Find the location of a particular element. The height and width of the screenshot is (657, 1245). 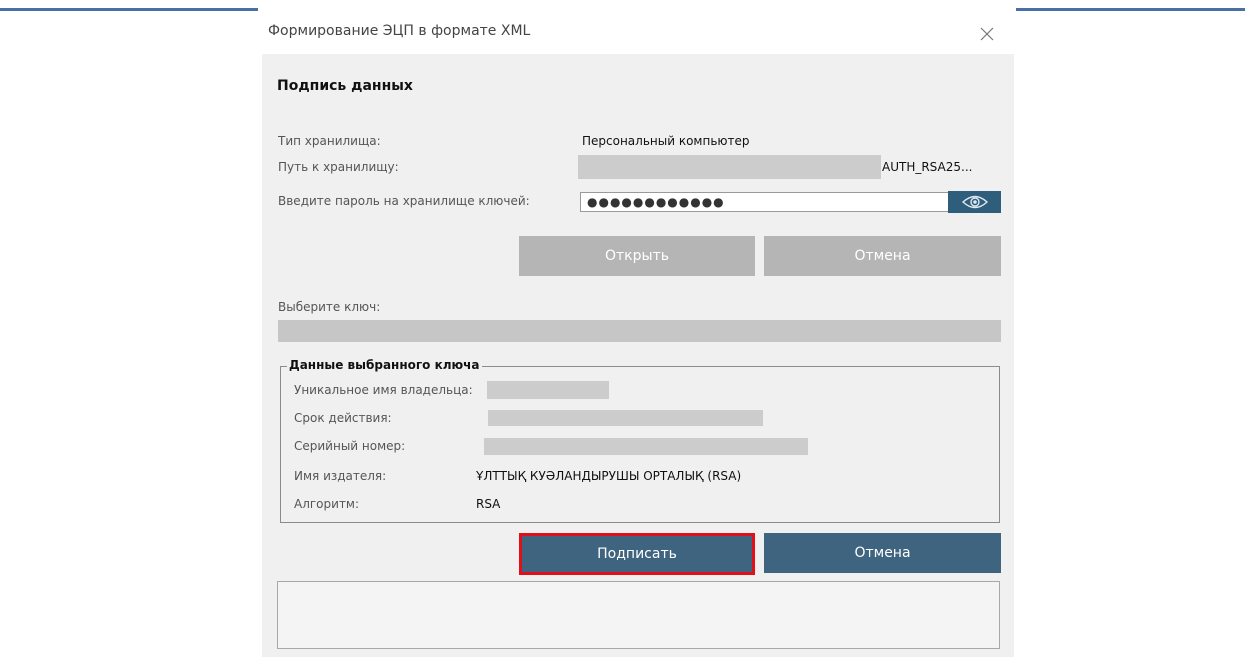

storage-path-label: Путь к хранилищу: is located at coordinates (338, 167).